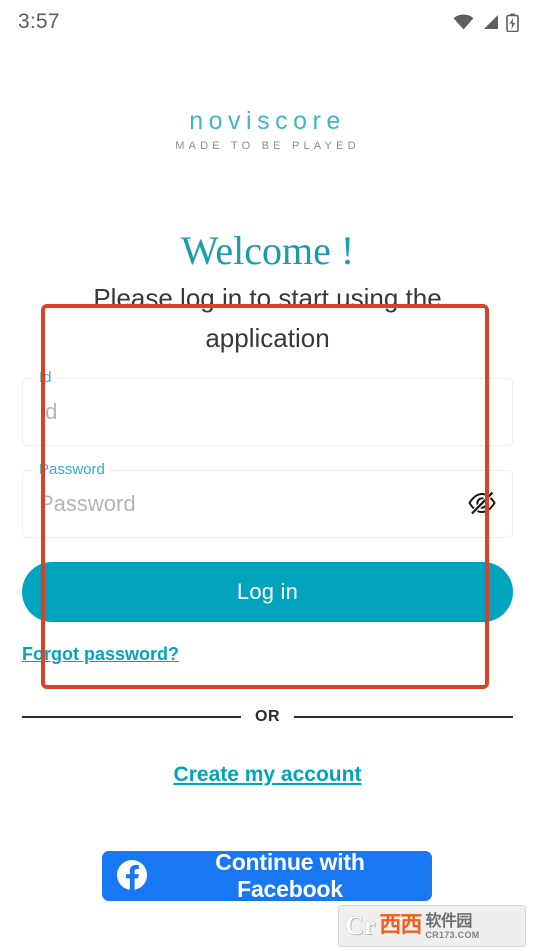  I want to click on watermark-logo: Cr 西西 软件园 CR173.COM, so click(432, 926).